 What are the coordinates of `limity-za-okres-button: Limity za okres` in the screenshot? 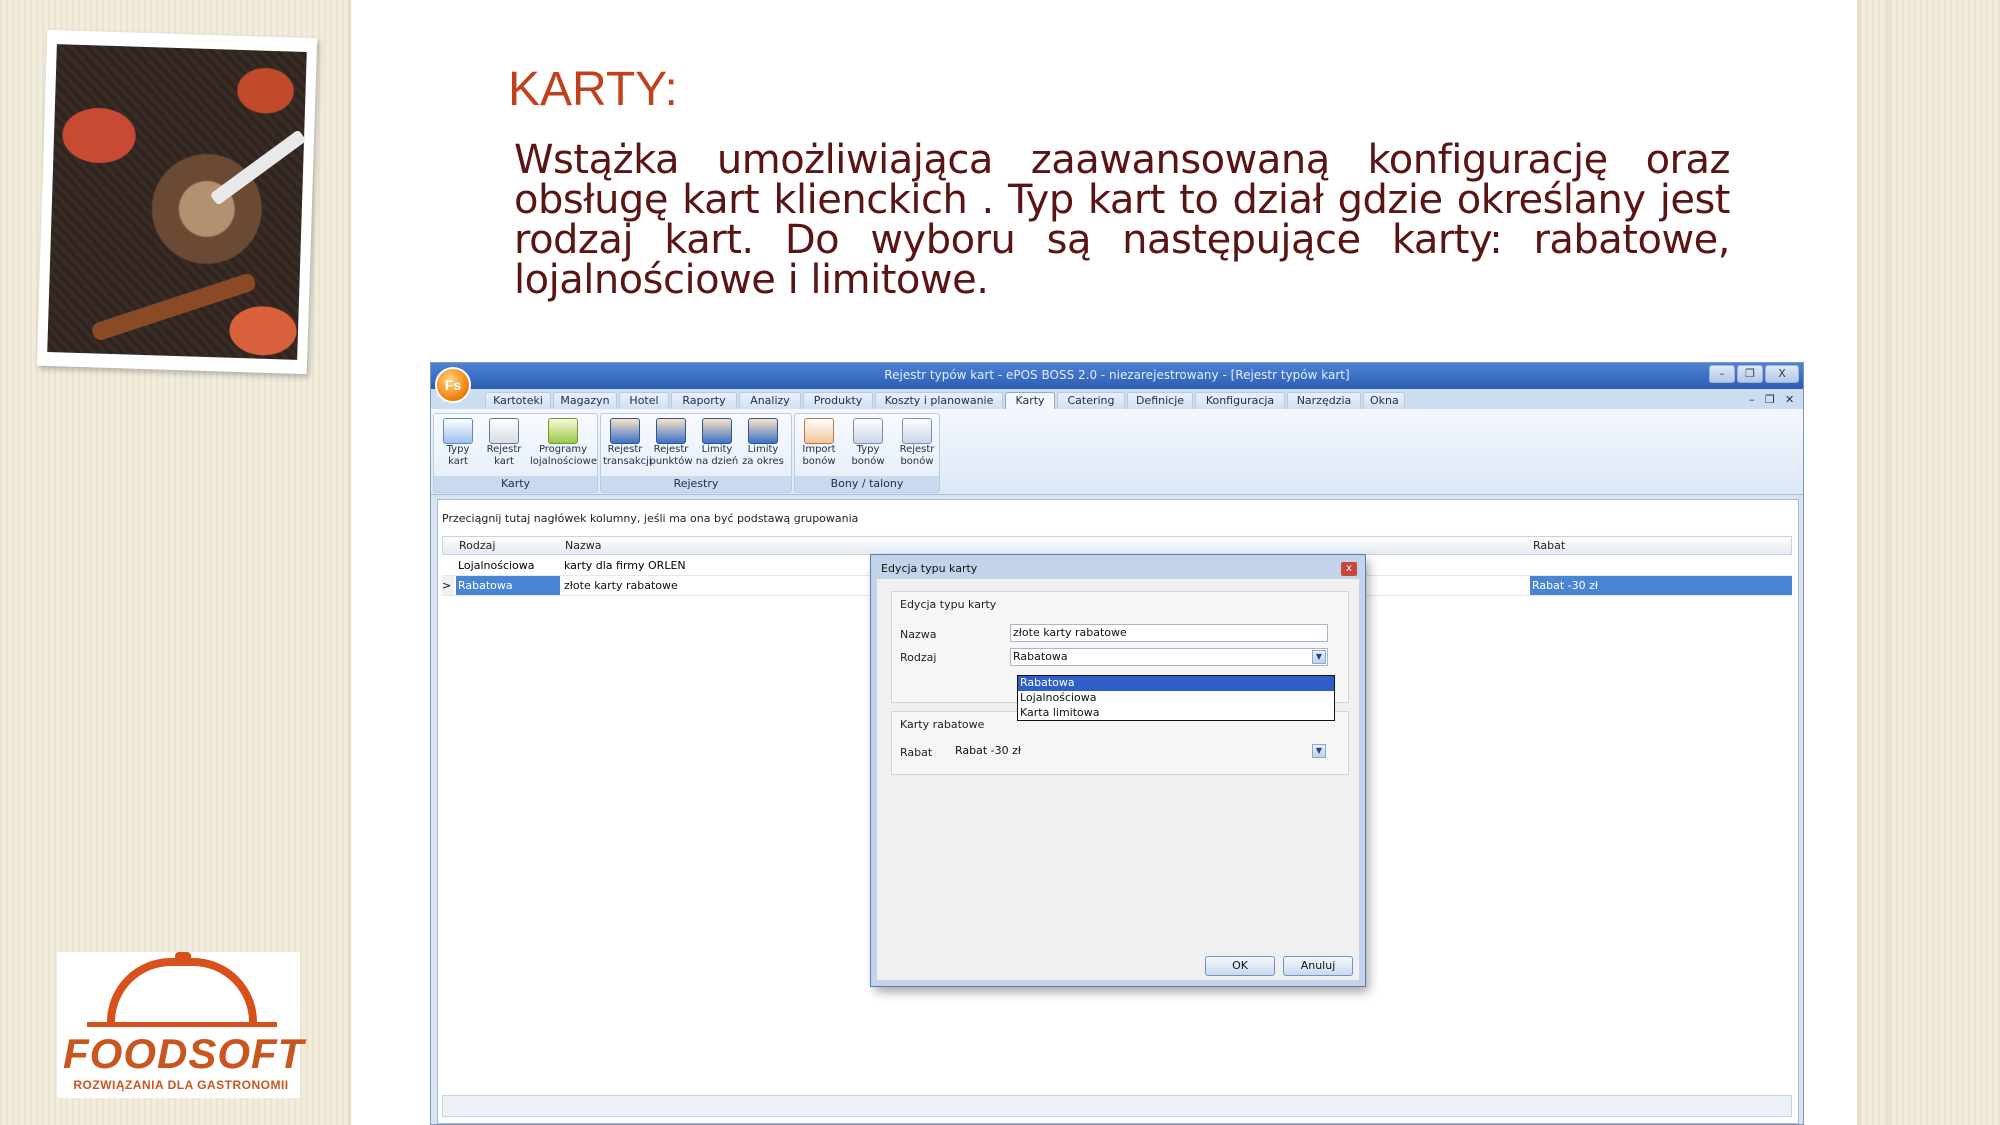 It's located at (763, 446).